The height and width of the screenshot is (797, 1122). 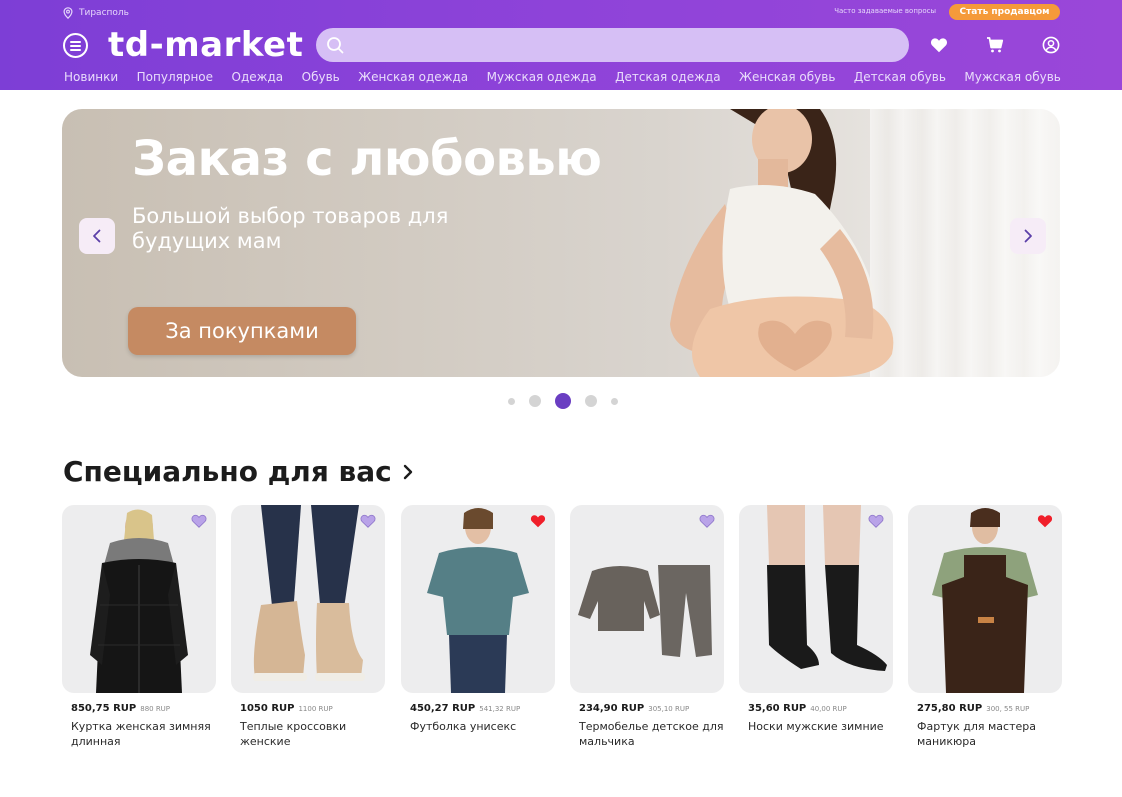 What do you see at coordinates (820, 726) in the screenshot?
I see `product-name: Носки мужские зимние` at bounding box center [820, 726].